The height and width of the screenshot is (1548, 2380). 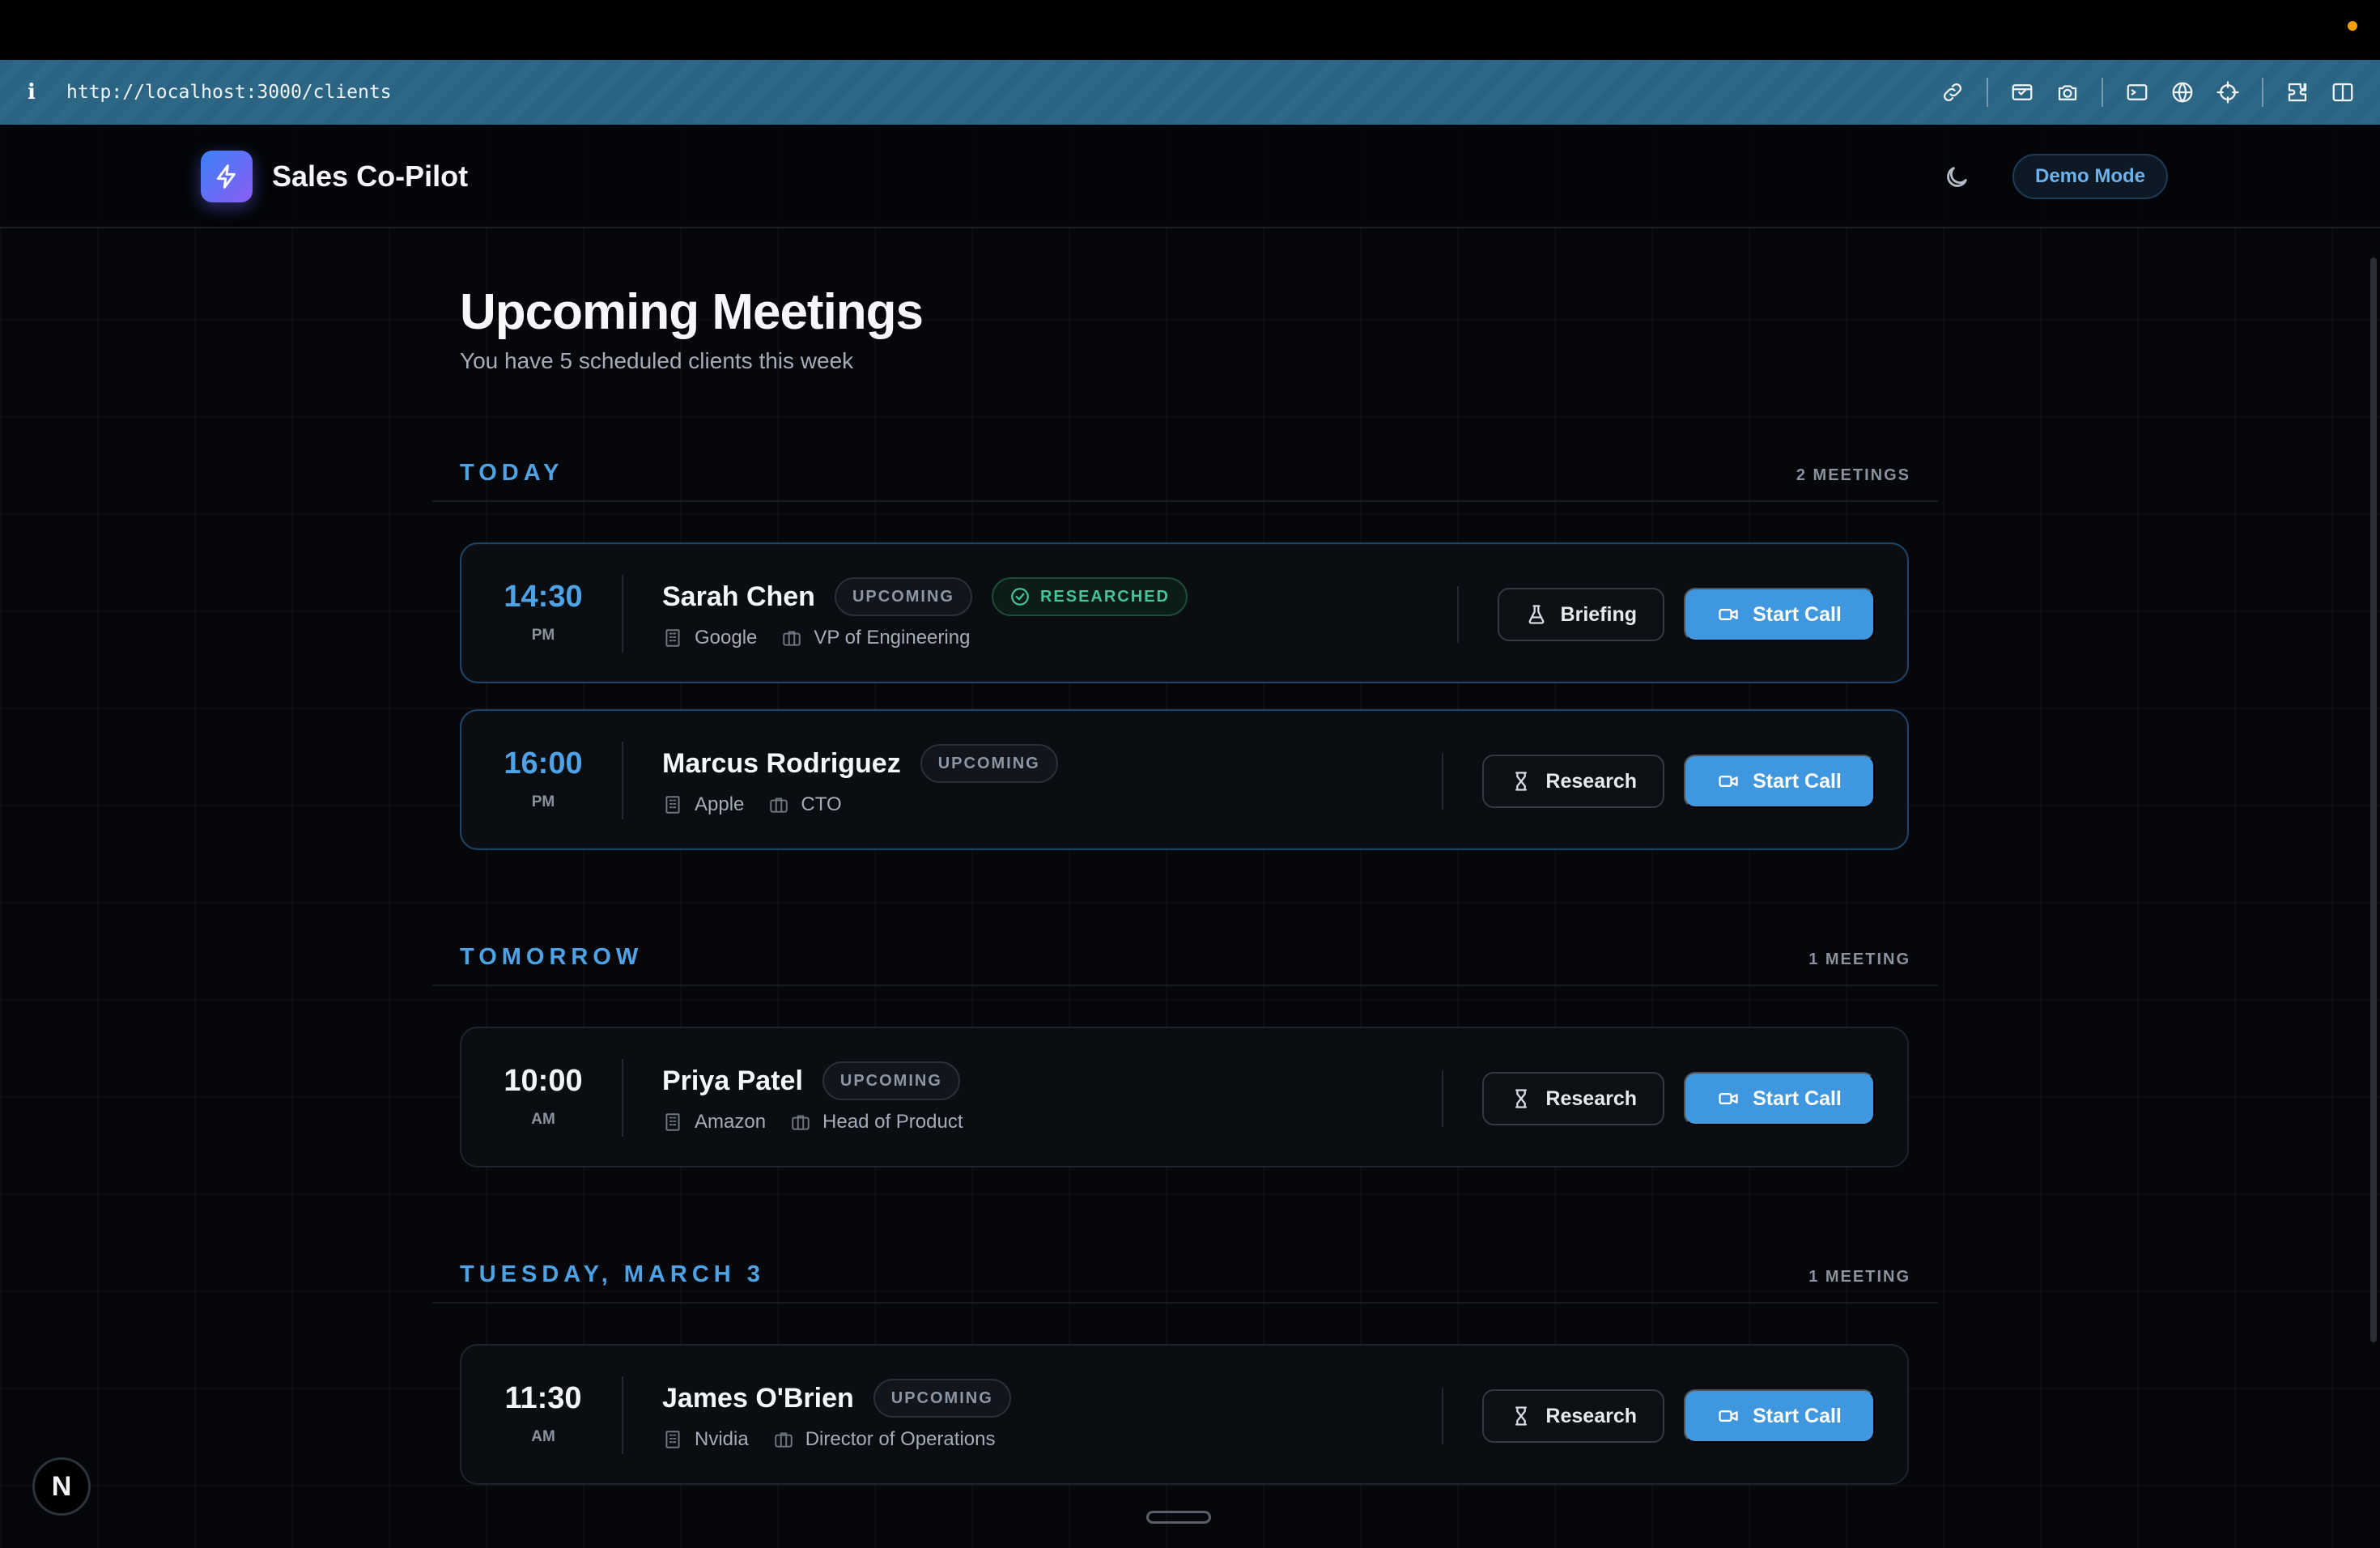 I want to click on section-header-tomorrow: TOMORROW 1 MEETING, so click(x=1185, y=961).